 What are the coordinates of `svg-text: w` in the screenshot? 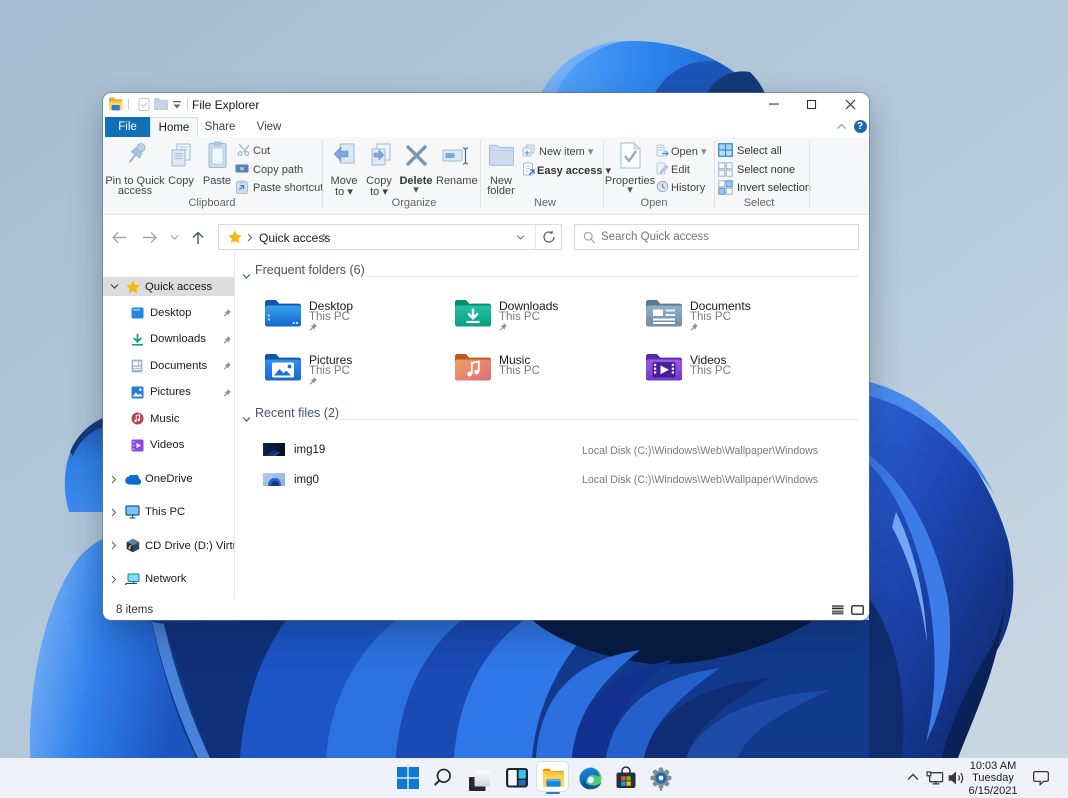 It's located at (242, 170).